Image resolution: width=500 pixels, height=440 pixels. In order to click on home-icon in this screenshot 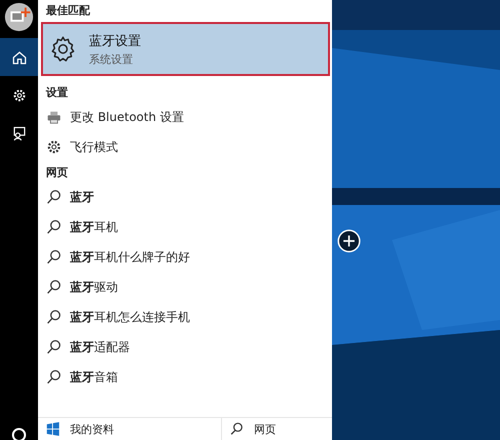, I will do `click(19, 57)`.